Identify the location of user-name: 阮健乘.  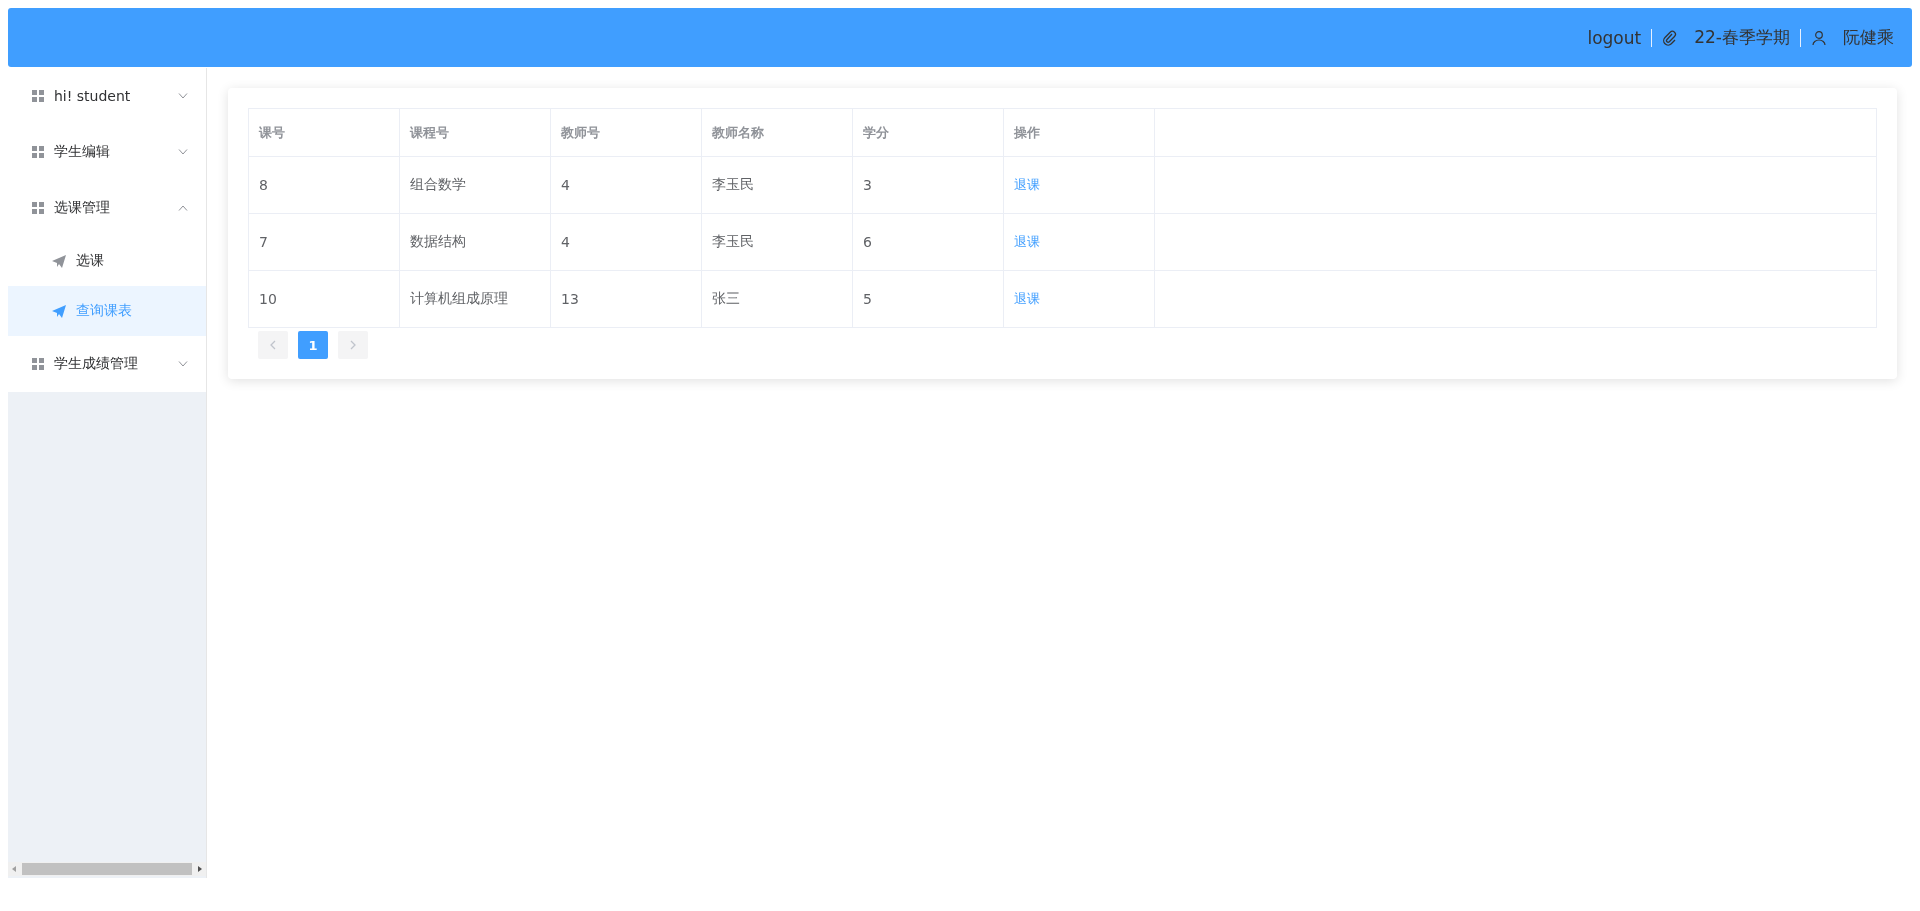
(1868, 37).